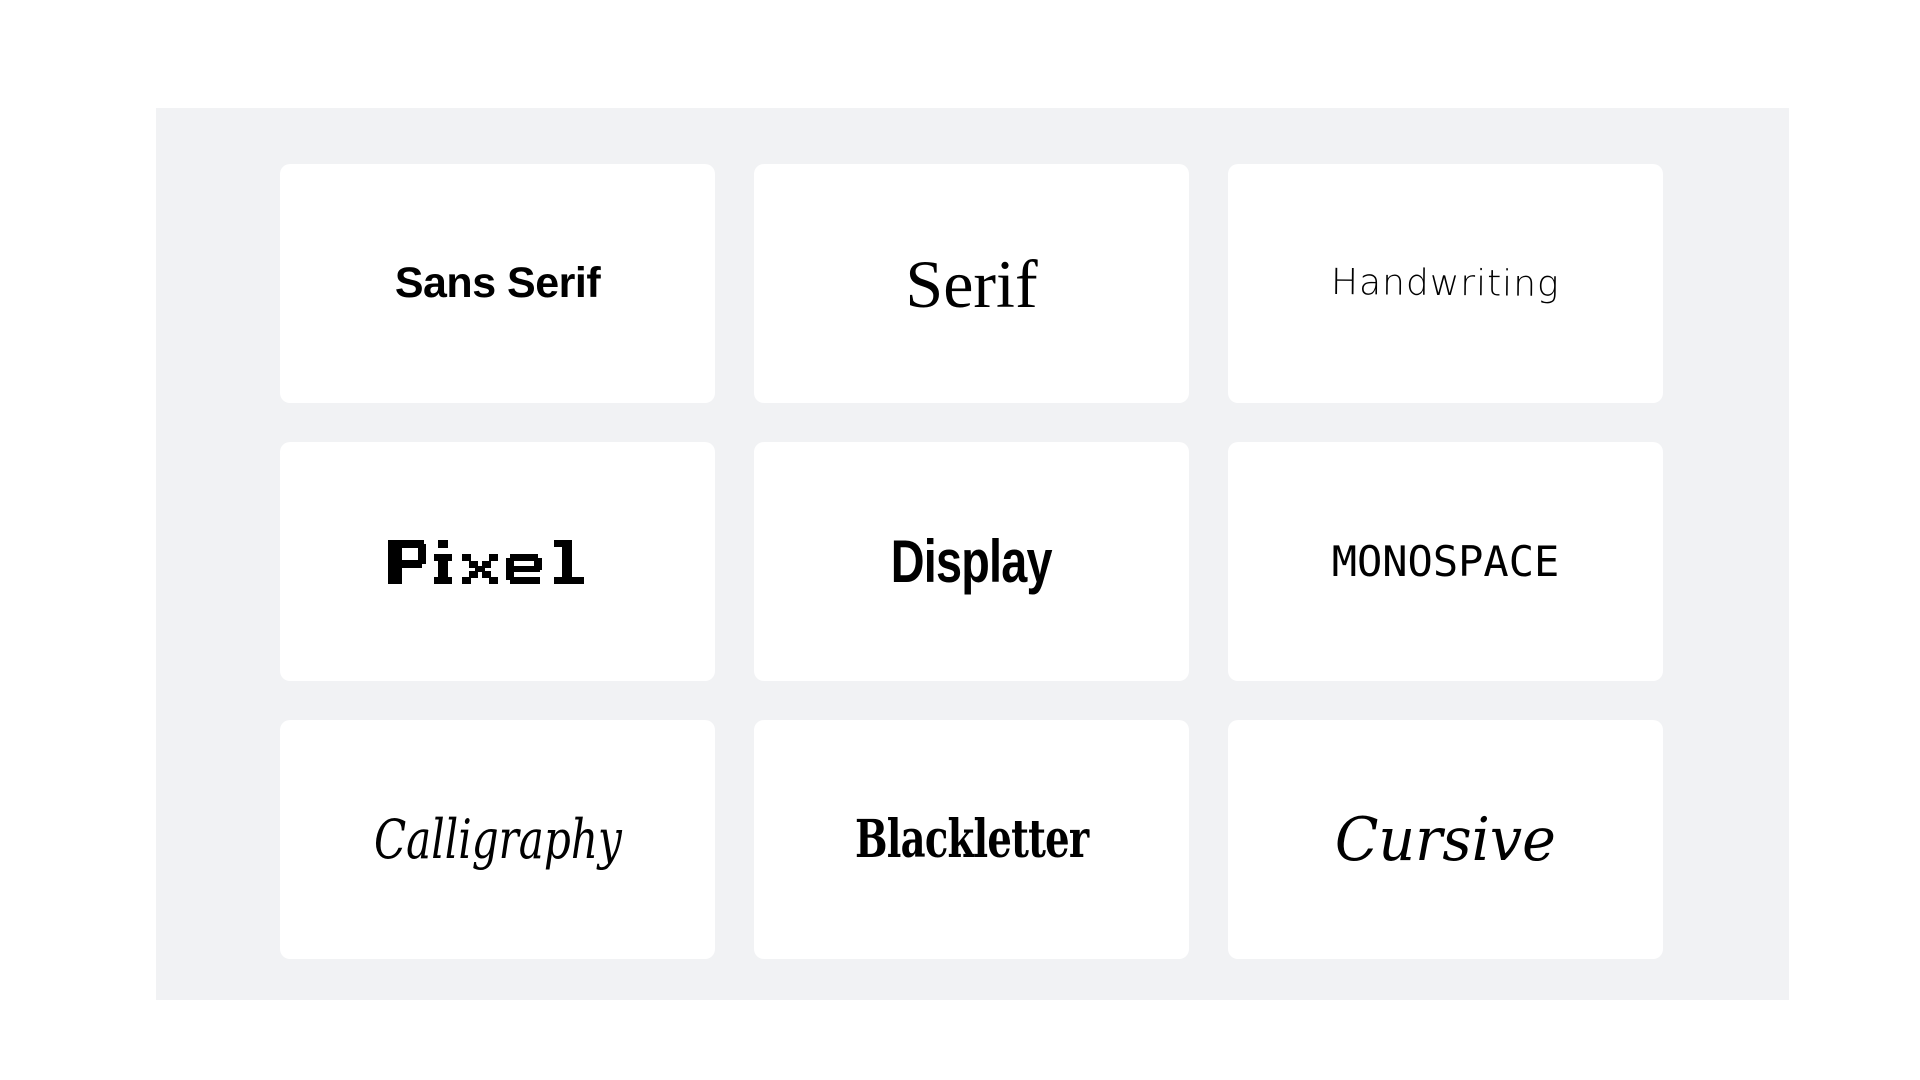 The image size is (1920, 1080). I want to click on font-label-sans-serif: Sans Serif, so click(497, 283).